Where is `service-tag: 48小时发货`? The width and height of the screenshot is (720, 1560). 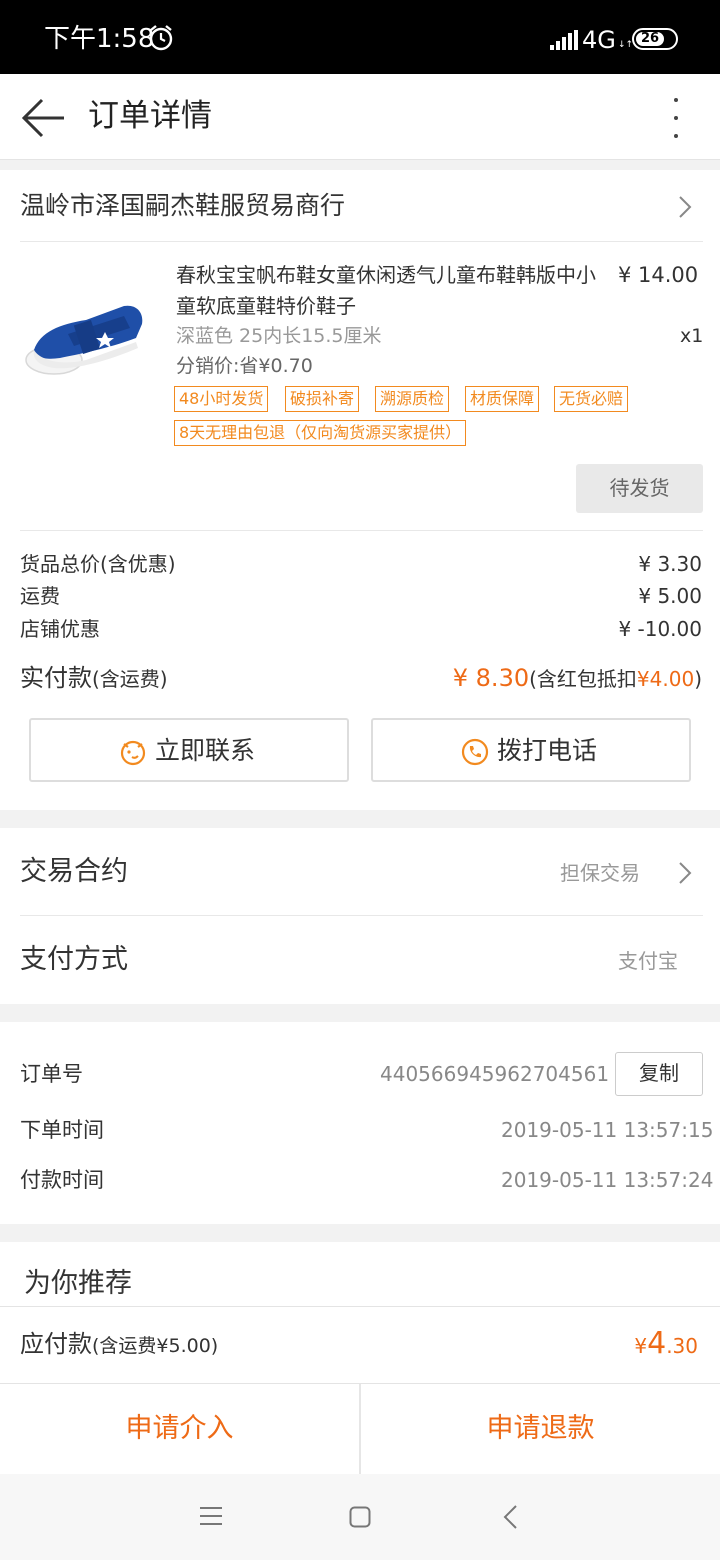 service-tag: 48小时发货 is located at coordinates (221, 399).